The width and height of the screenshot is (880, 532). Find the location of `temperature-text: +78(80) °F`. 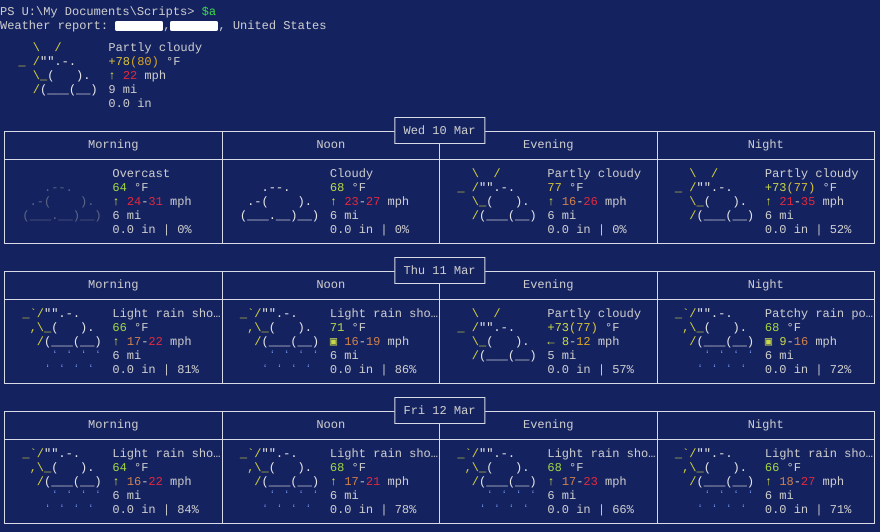

temperature-text: +78(80) °F is located at coordinates (145, 62).